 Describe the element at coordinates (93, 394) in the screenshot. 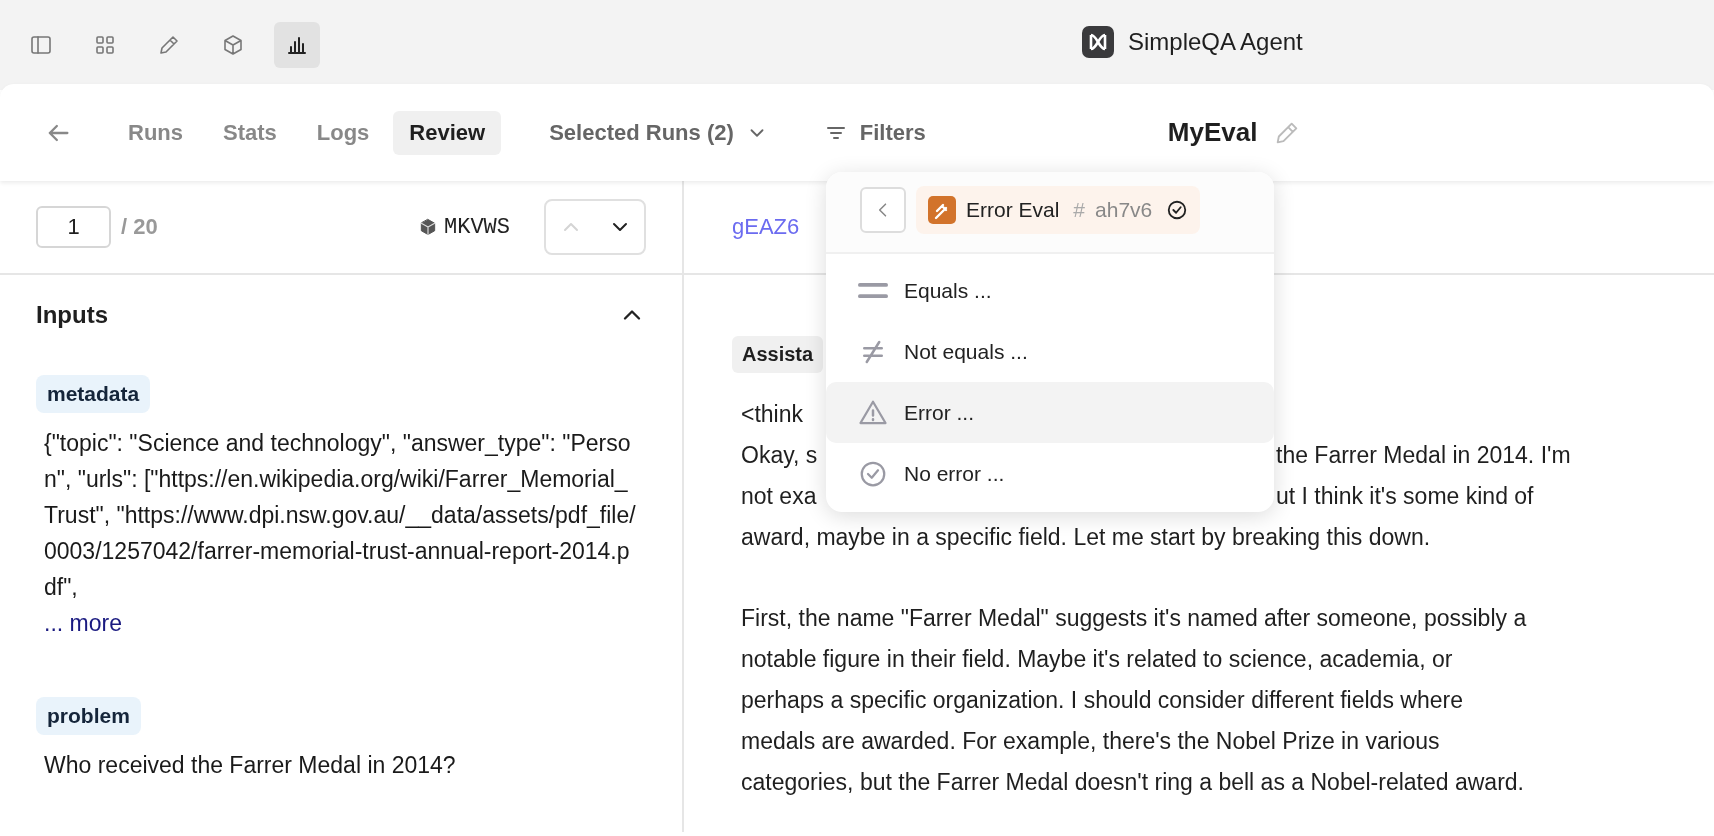

I see `field-label: metadata` at that location.